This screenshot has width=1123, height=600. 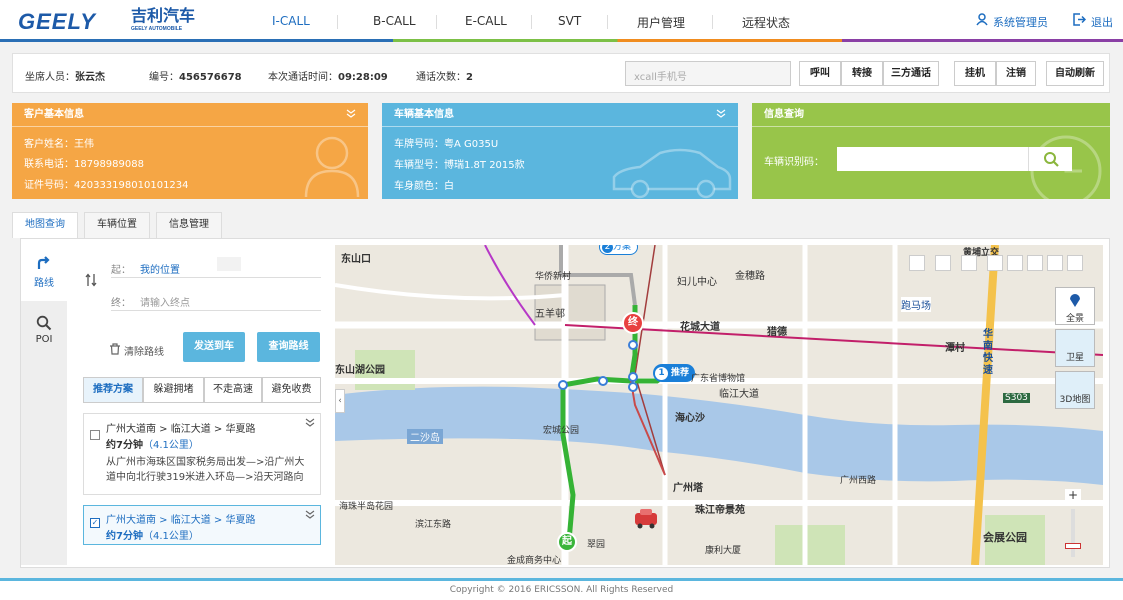 What do you see at coordinates (1015, 263) in the screenshot?
I see `measure-icon` at bounding box center [1015, 263].